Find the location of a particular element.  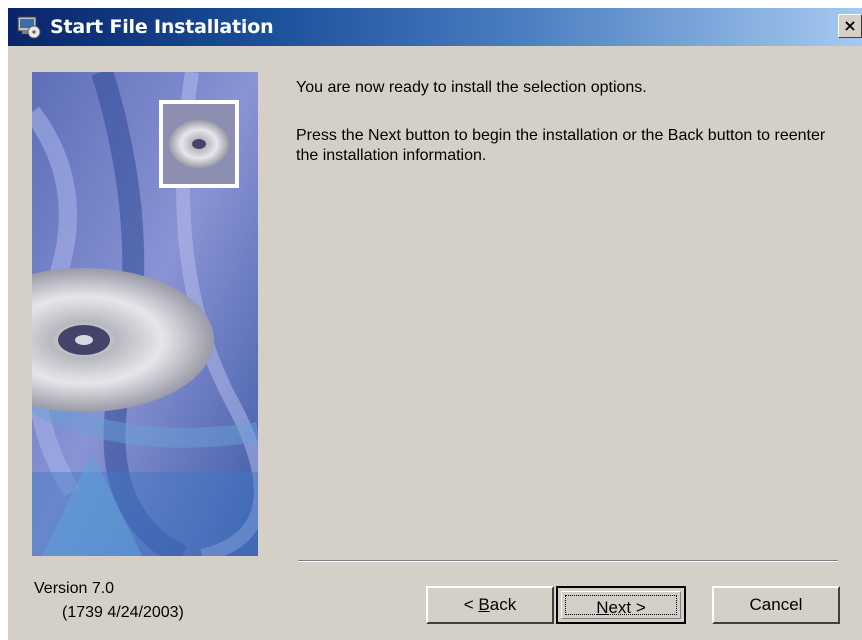

next-button-accelerator: N is located at coordinates (602, 607).